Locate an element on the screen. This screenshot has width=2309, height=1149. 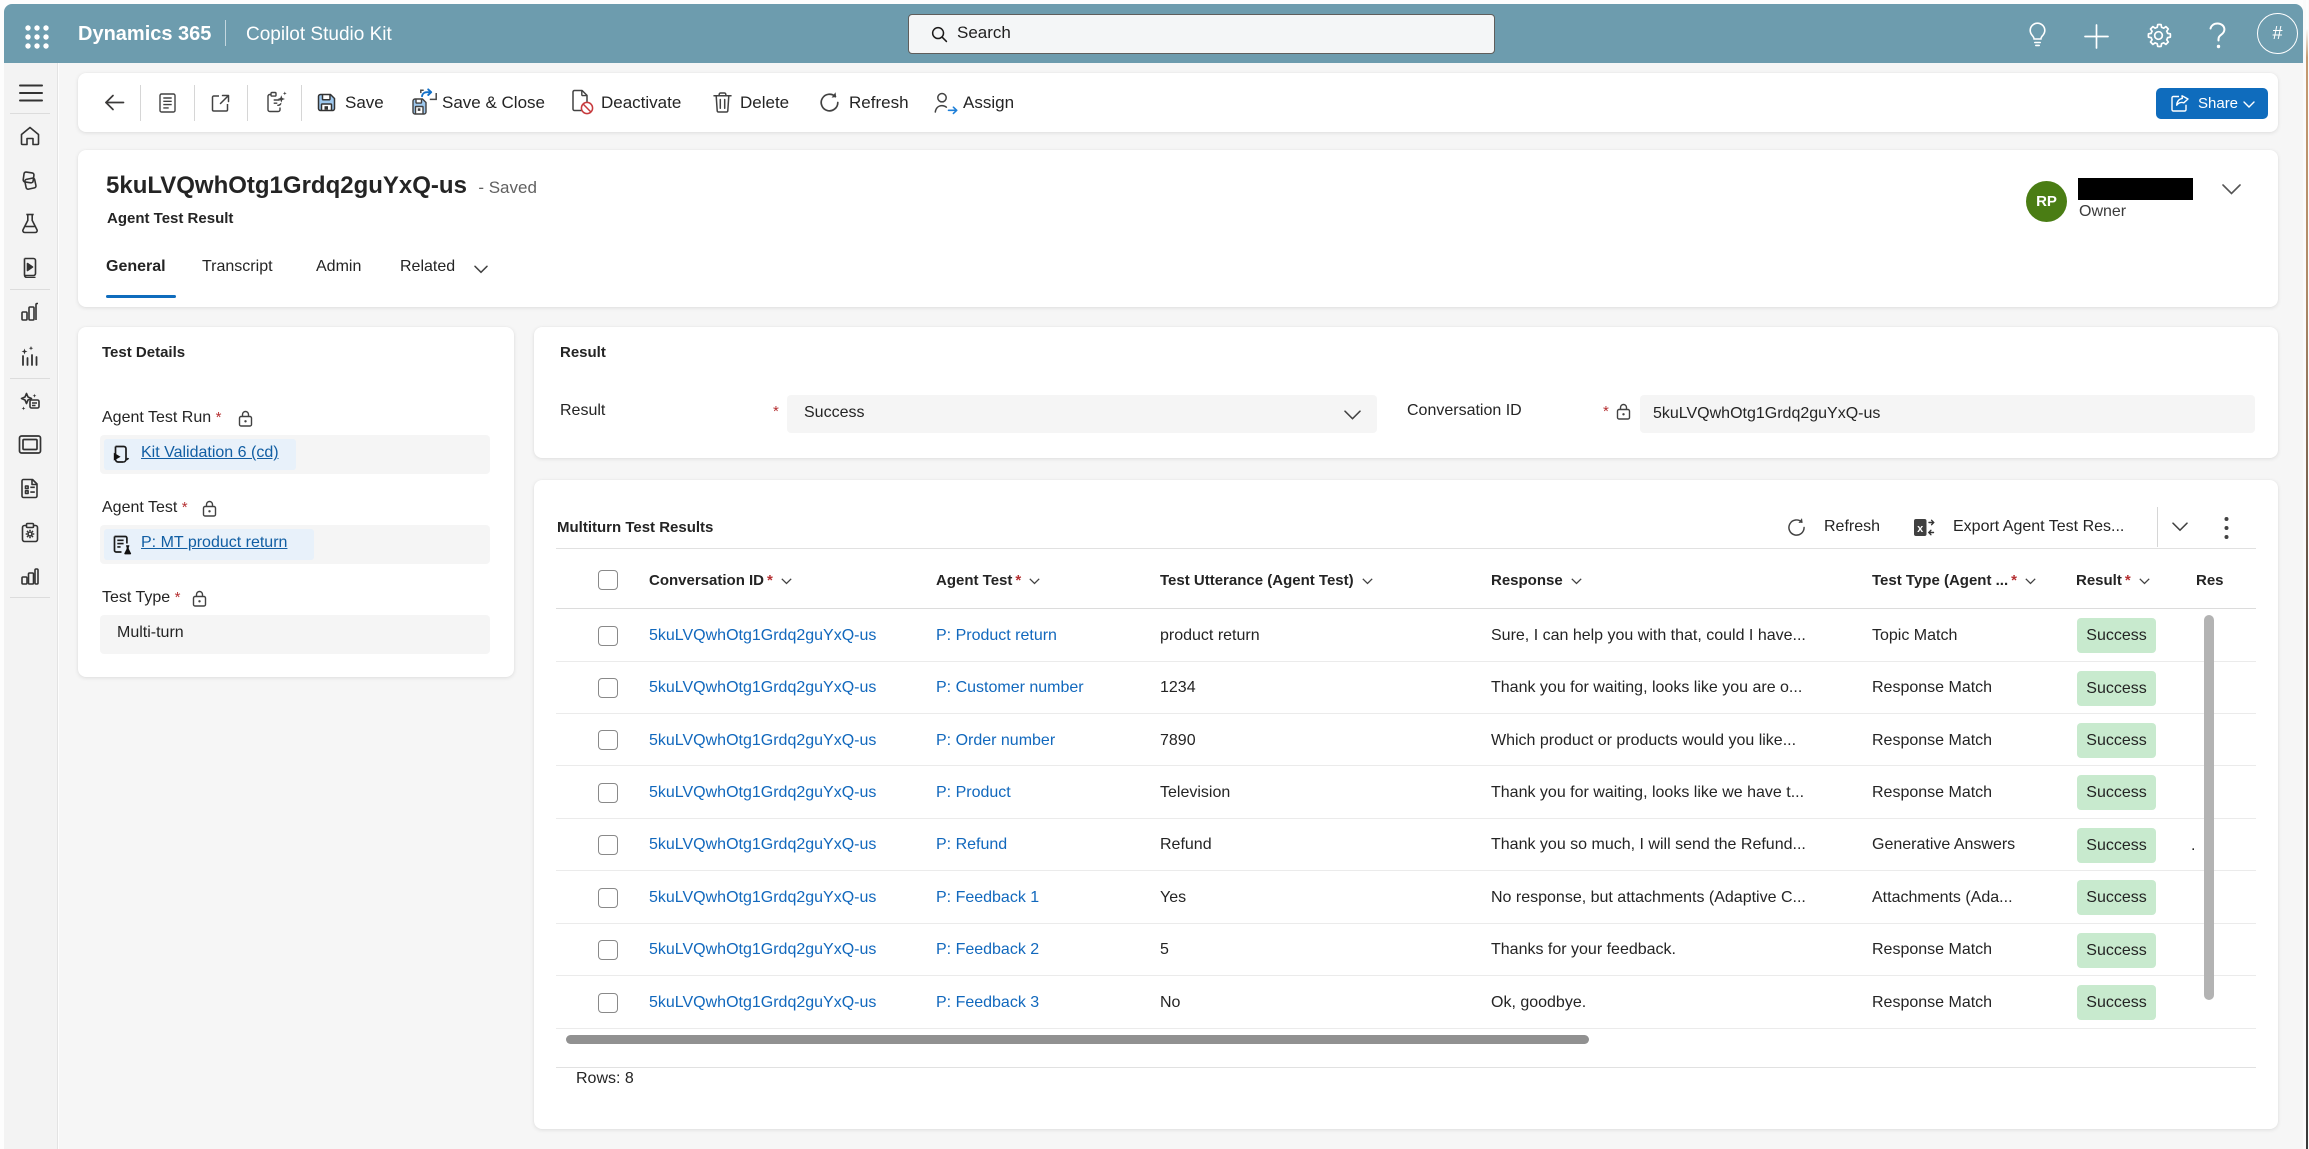
svg-text: x is located at coordinates (1920, 529).